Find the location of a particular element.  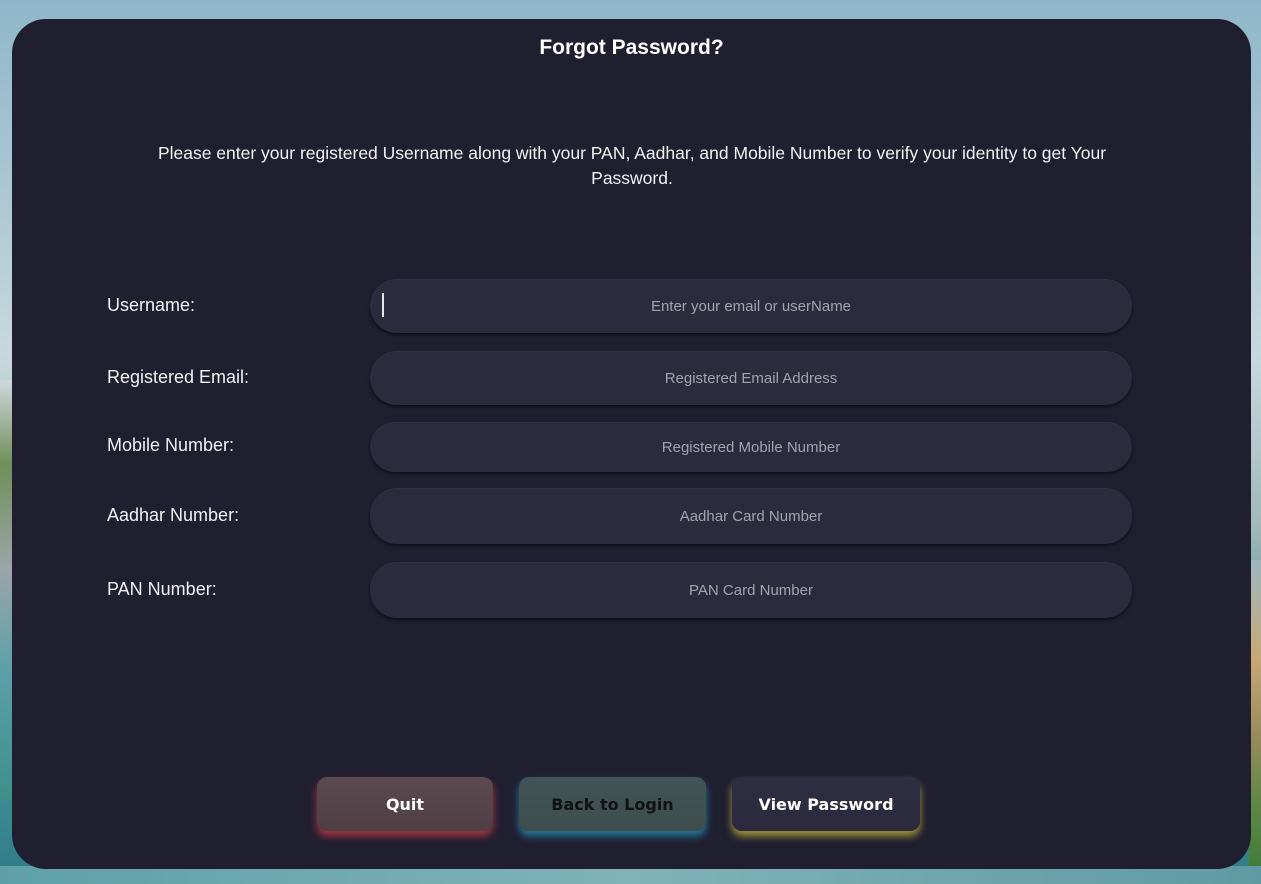

aadhar-field-container is located at coordinates (751, 516).